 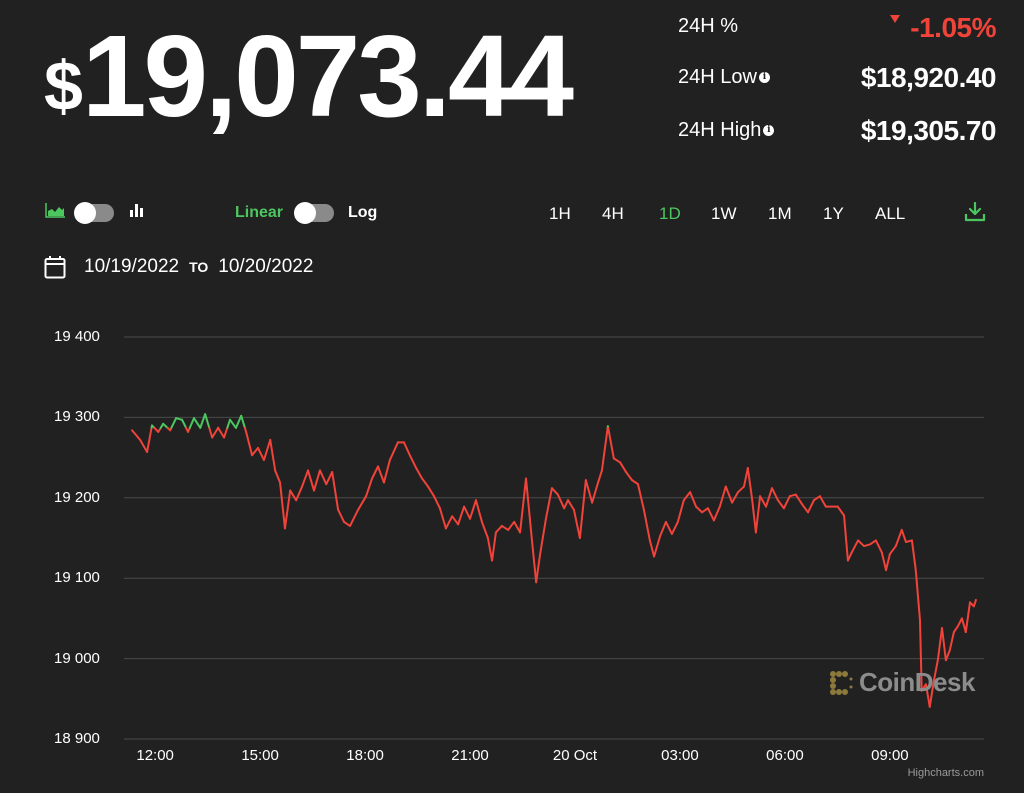 I want to click on x-tick-label: 20 Oct, so click(x=575, y=755).